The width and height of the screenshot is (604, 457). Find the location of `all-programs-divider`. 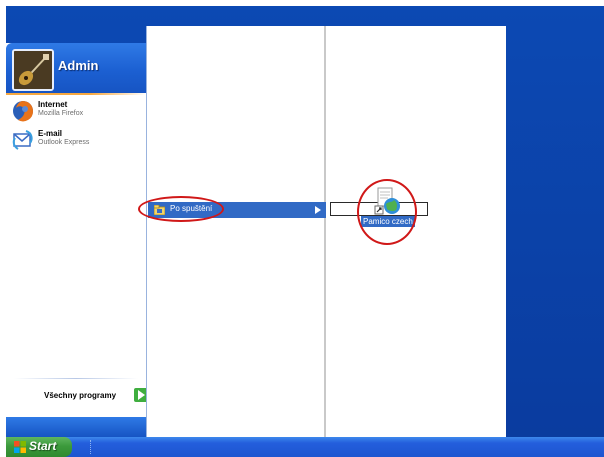

all-programs-divider is located at coordinates (76, 378).